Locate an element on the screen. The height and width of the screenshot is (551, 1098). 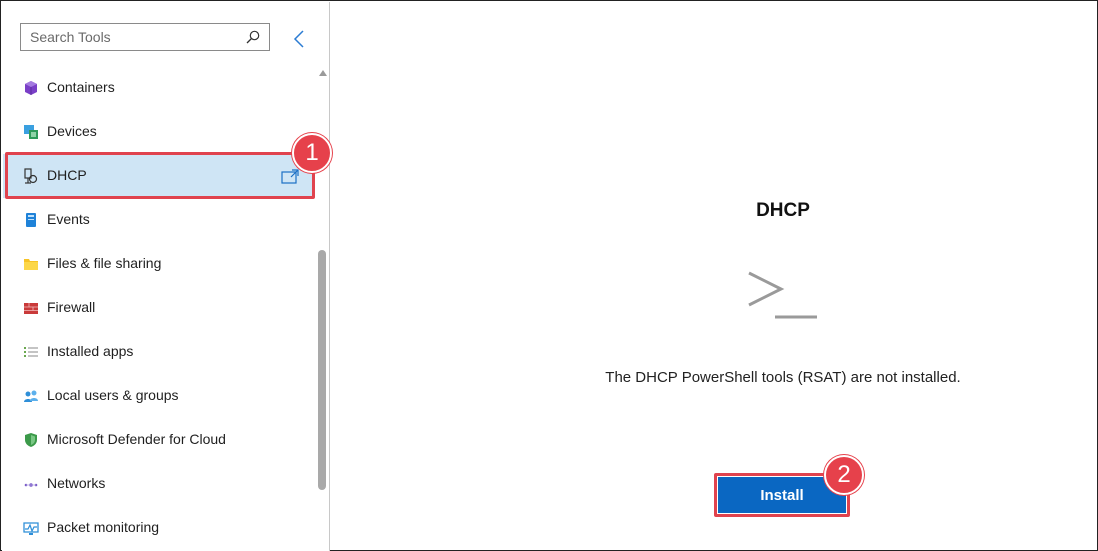
list-icon is located at coordinates (31, 352).